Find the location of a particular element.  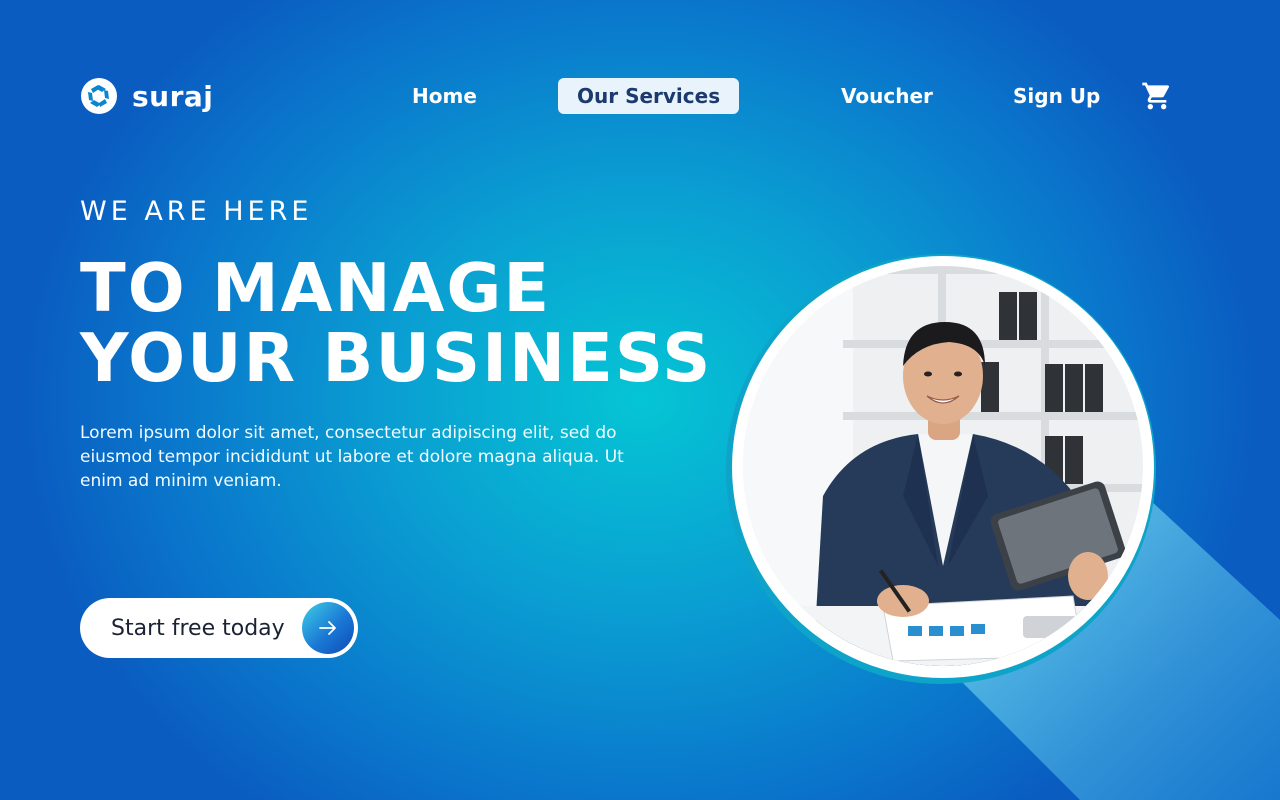

aperture-icon is located at coordinates (99, 96).